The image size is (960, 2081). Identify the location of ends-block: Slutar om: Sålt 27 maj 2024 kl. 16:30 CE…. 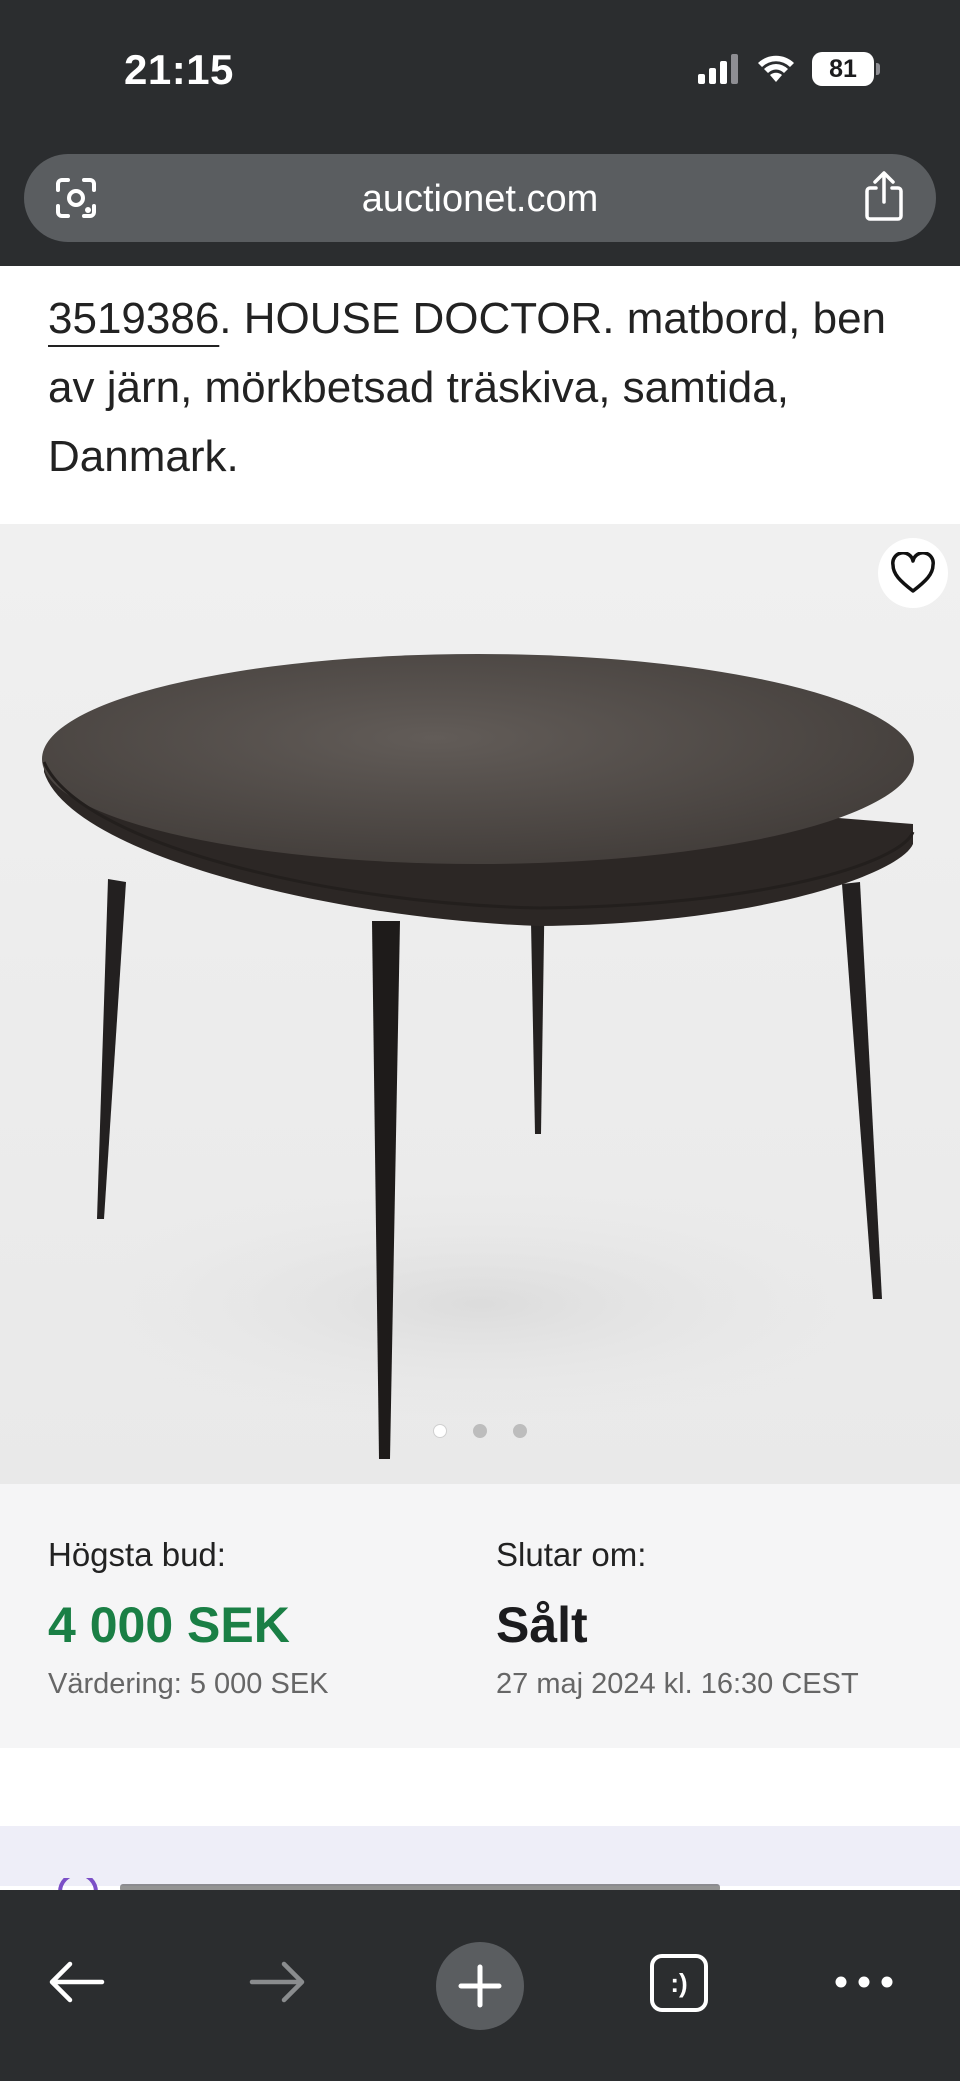
(677, 1618).